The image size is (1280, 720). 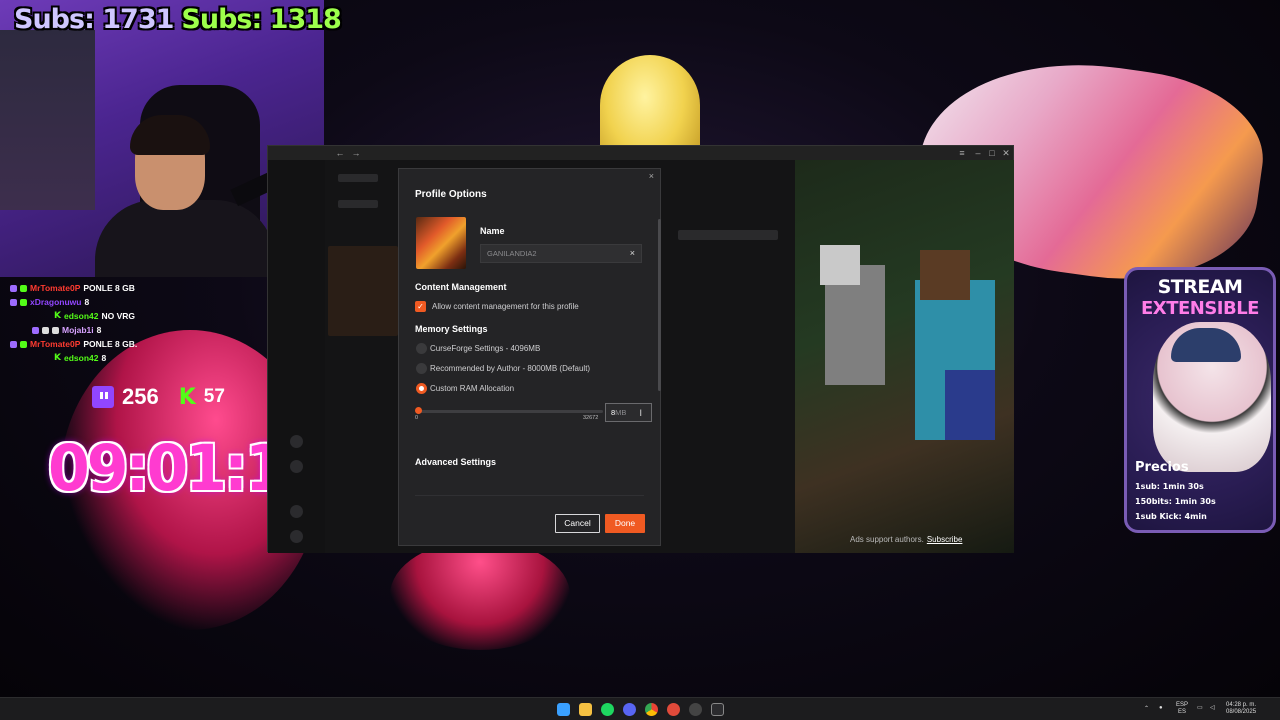 What do you see at coordinates (421, 388) in the screenshot?
I see `radio-custom-ram` at bounding box center [421, 388].